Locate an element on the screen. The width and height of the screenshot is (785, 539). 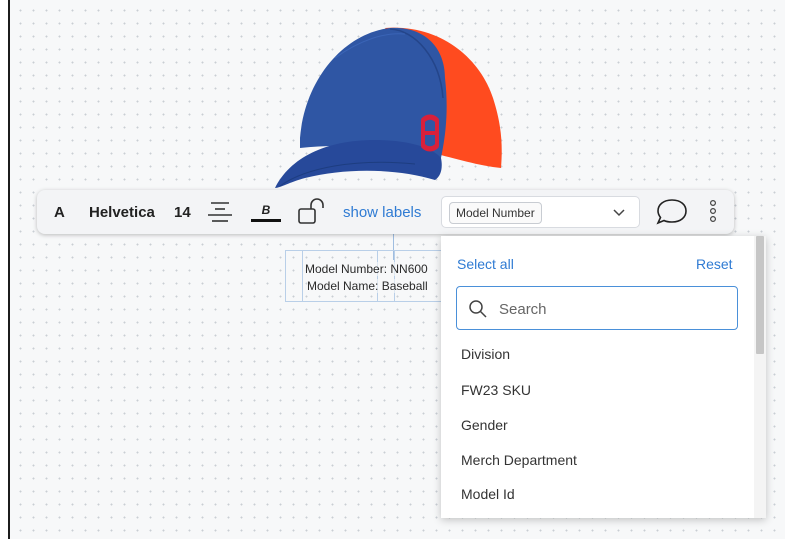
dropdown-item-fw23-sku: FW23 SKU is located at coordinates (496, 390).